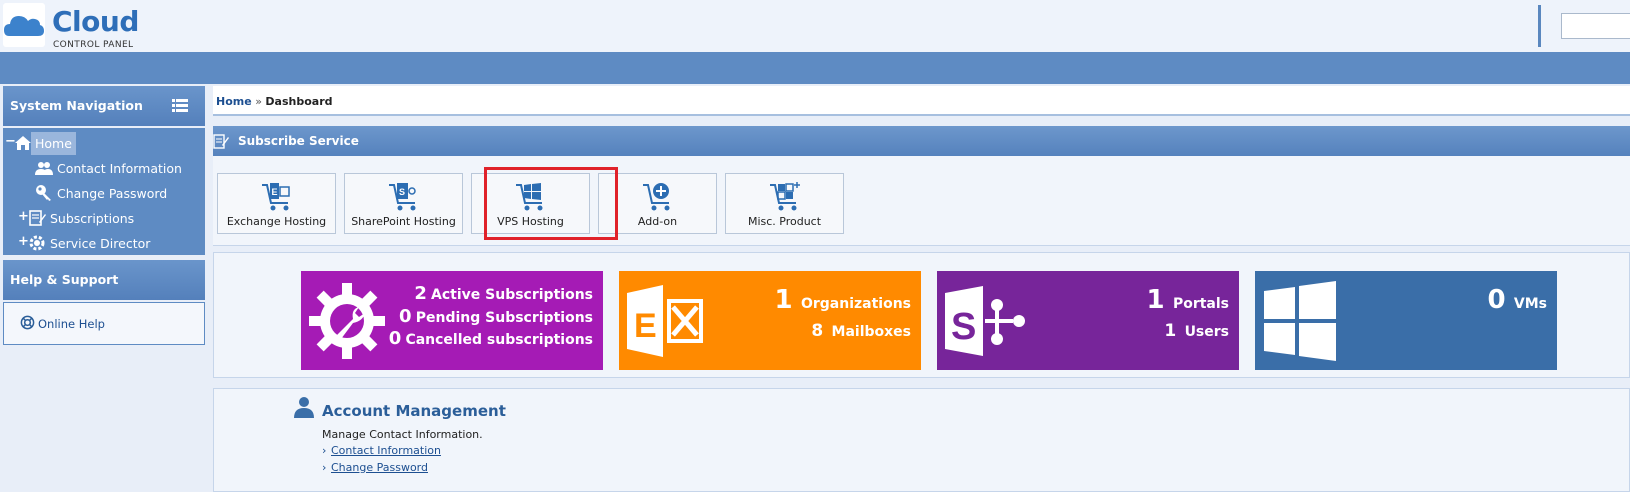  I want to click on portals-count: 1, so click(1155, 300).